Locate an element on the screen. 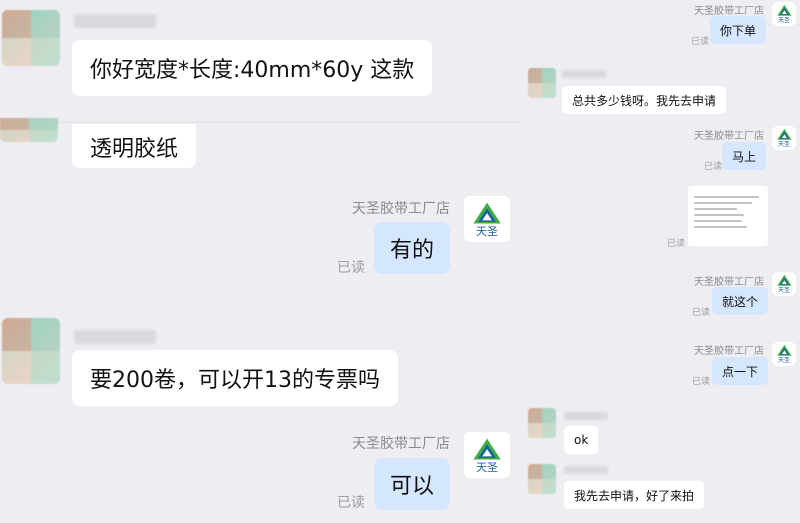 The image size is (800, 523). message-bubble: ok is located at coordinates (581, 440).